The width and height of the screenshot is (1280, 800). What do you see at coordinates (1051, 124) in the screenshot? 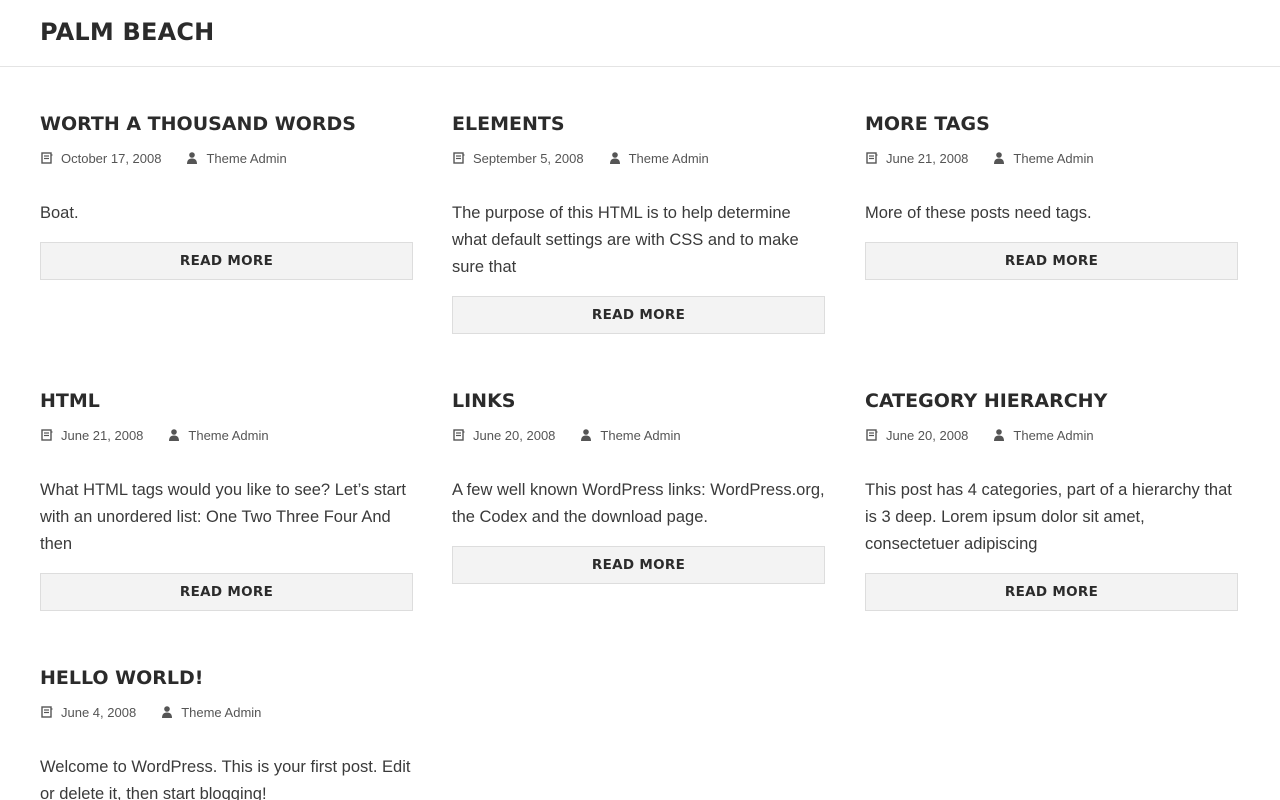
I see `post-title: MORE TAGS` at bounding box center [1051, 124].